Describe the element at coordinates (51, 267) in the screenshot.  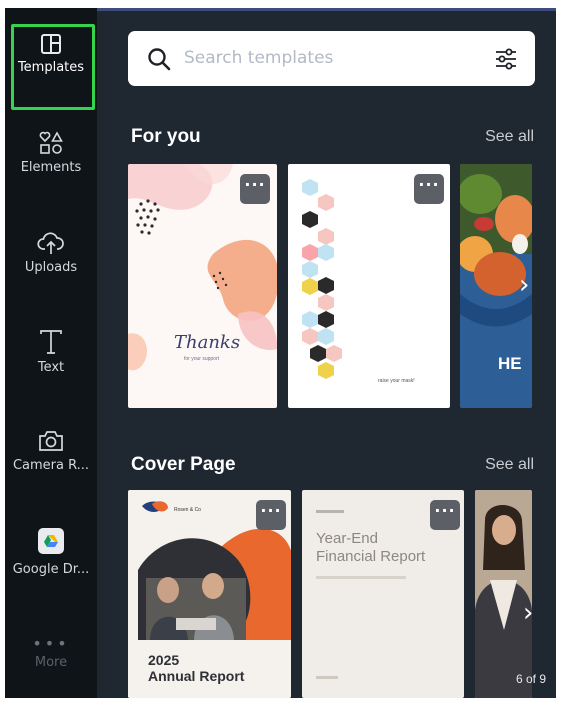
I see `sidebar-item-label: Uploads` at that location.